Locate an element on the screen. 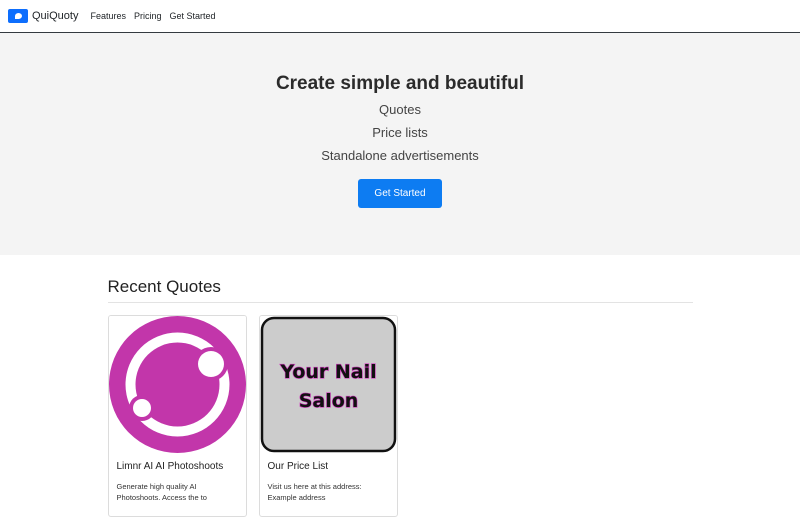 The width and height of the screenshot is (800, 517). quote-card-title: Limnr AI AI Photoshoots is located at coordinates (170, 466).